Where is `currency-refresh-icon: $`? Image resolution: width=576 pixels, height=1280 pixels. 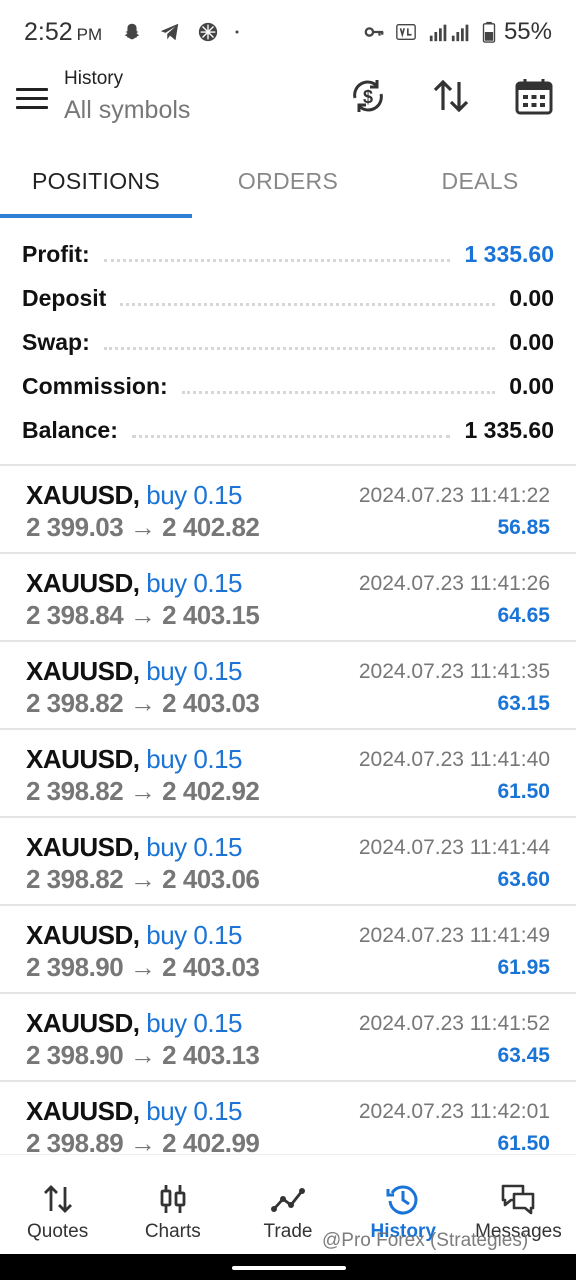 currency-refresh-icon: $ is located at coordinates (368, 96).